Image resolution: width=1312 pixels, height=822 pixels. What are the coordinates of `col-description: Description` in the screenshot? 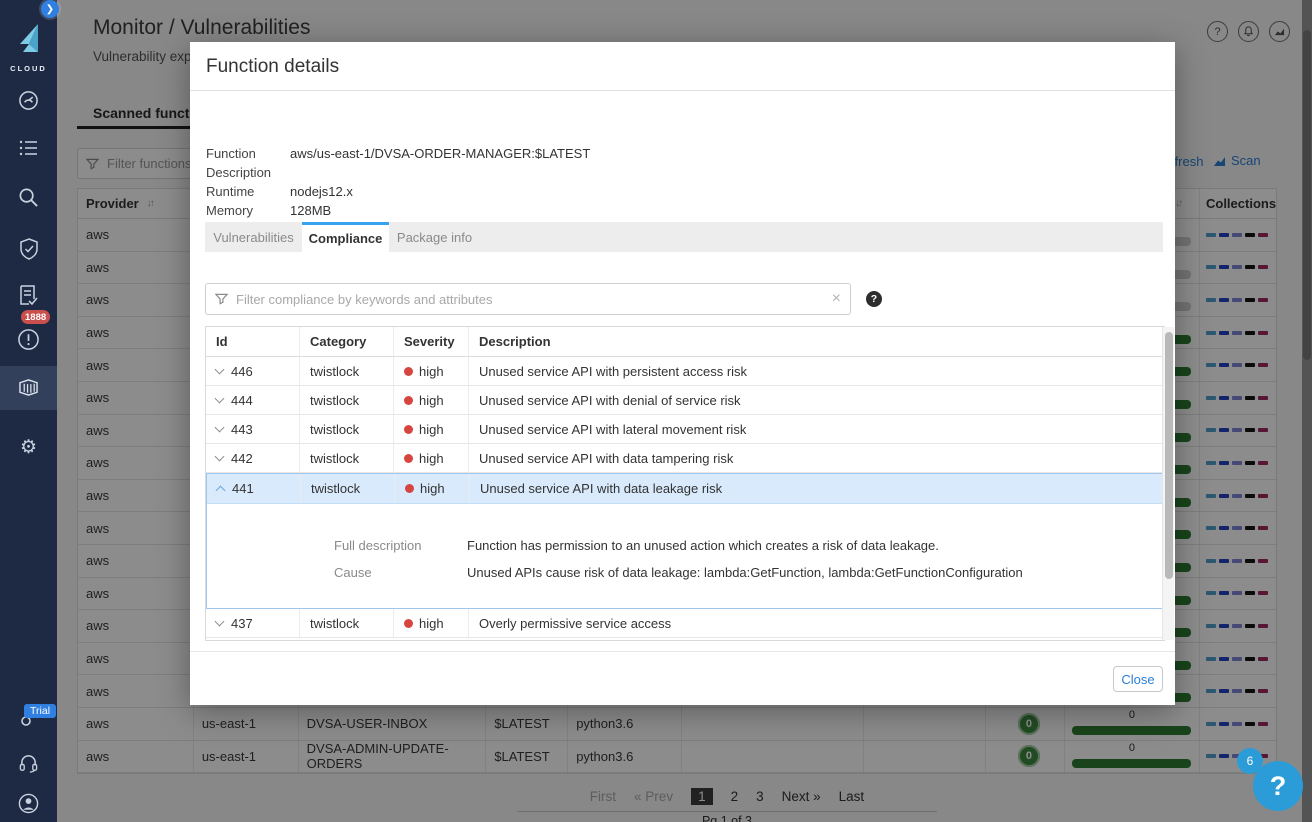 It's located at (816, 341).